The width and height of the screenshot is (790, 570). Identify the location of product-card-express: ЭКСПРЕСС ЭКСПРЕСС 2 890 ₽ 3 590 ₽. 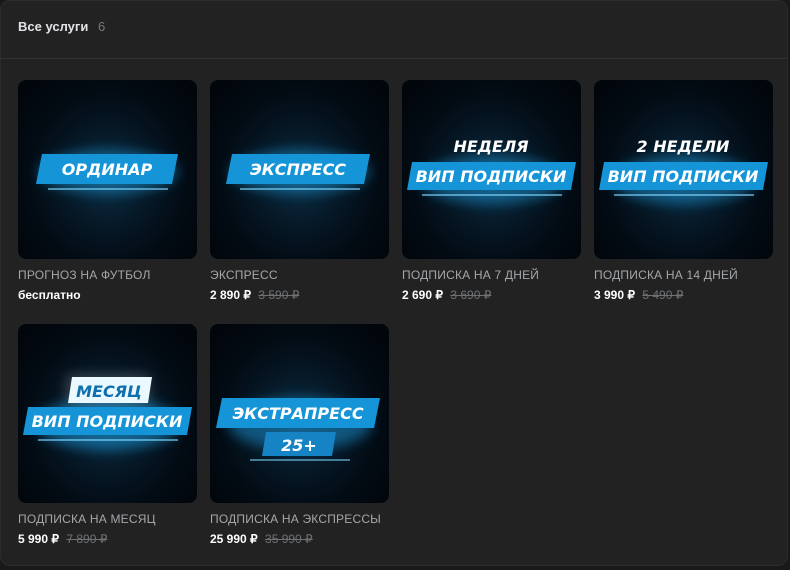
(299, 191).